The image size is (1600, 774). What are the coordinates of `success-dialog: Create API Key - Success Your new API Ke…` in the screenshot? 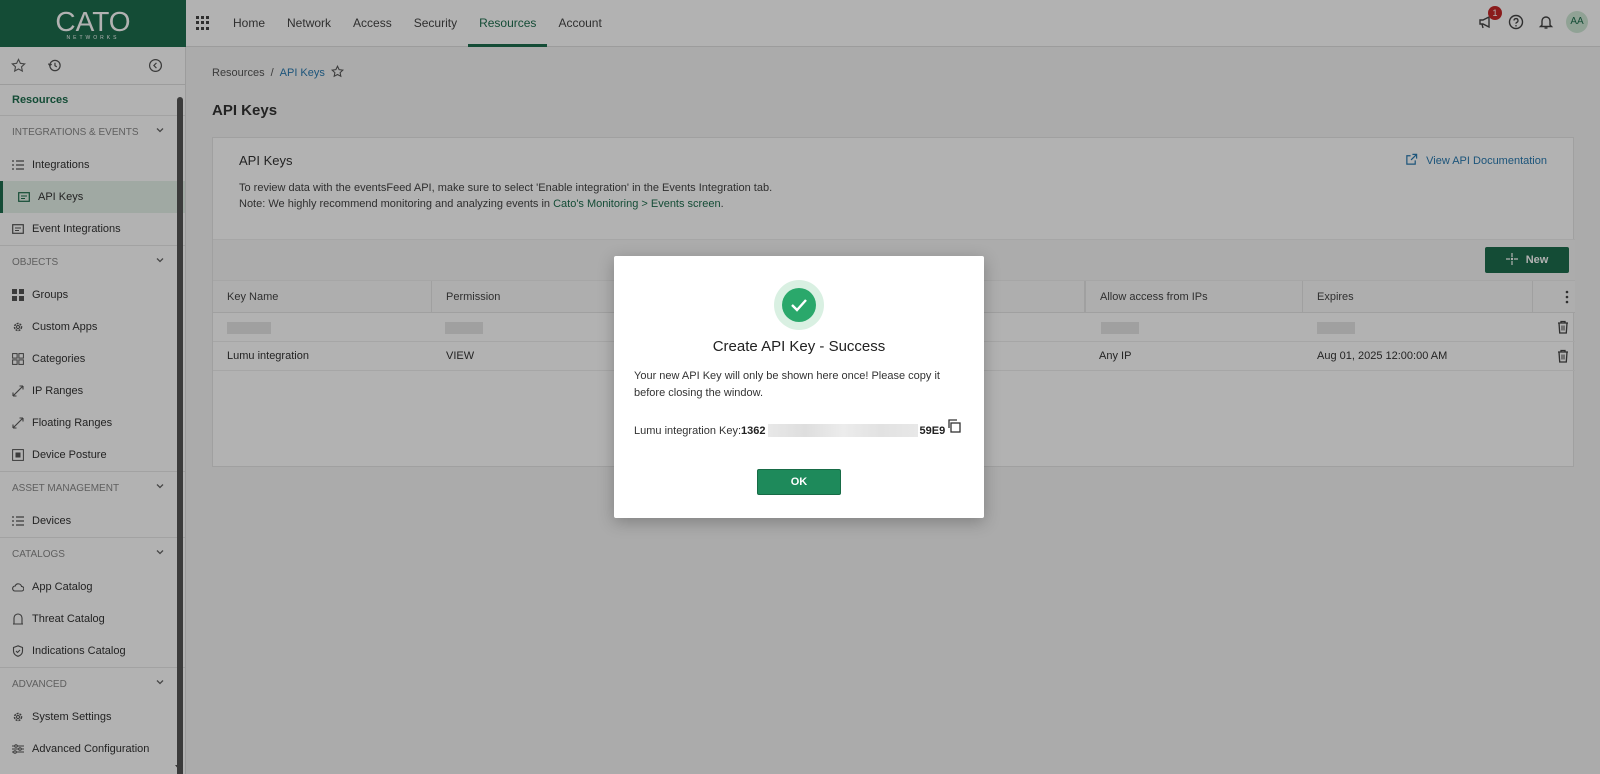 It's located at (799, 387).